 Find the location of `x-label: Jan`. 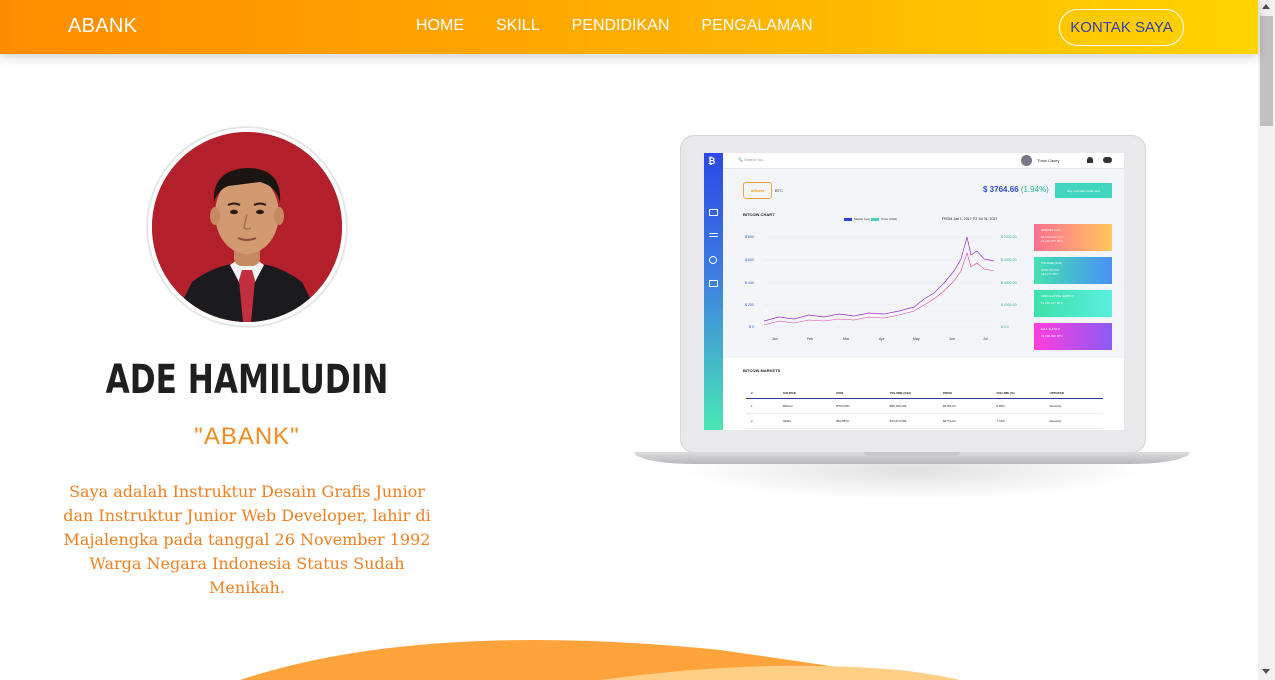

x-label: Jan is located at coordinates (775, 339).